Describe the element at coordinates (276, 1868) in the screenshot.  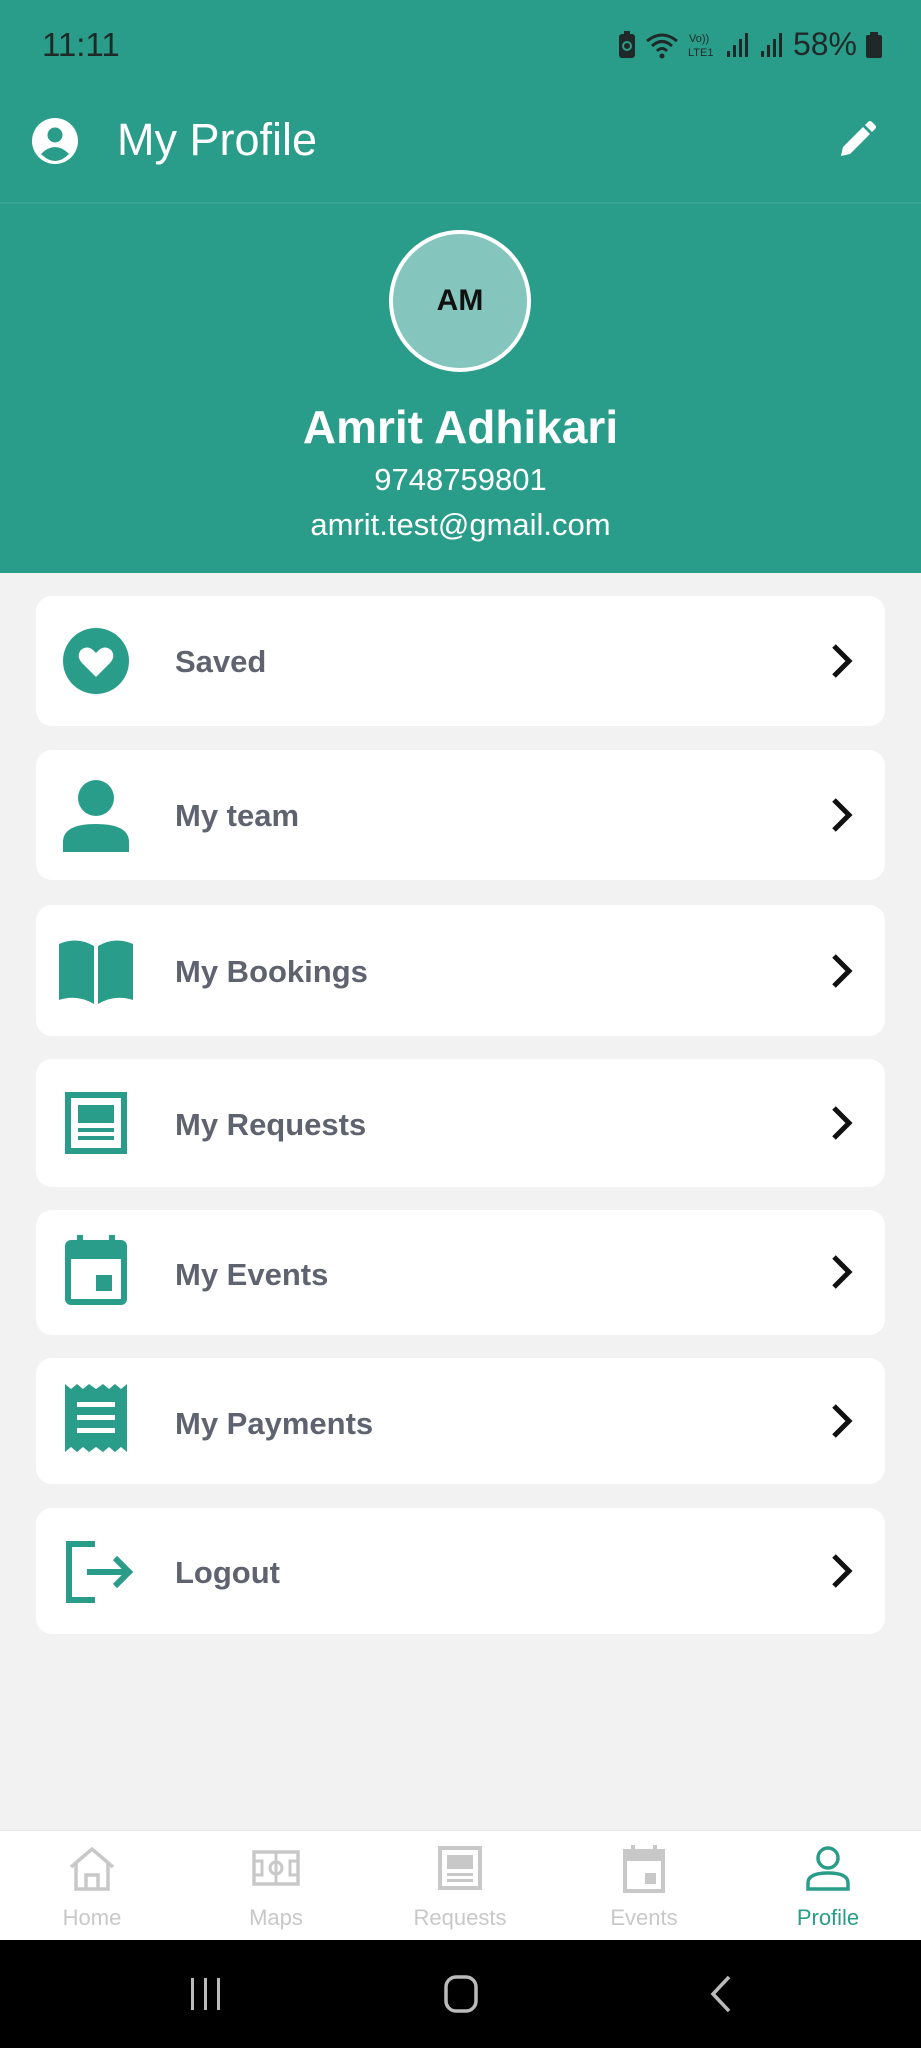
I see `map-icon` at that location.